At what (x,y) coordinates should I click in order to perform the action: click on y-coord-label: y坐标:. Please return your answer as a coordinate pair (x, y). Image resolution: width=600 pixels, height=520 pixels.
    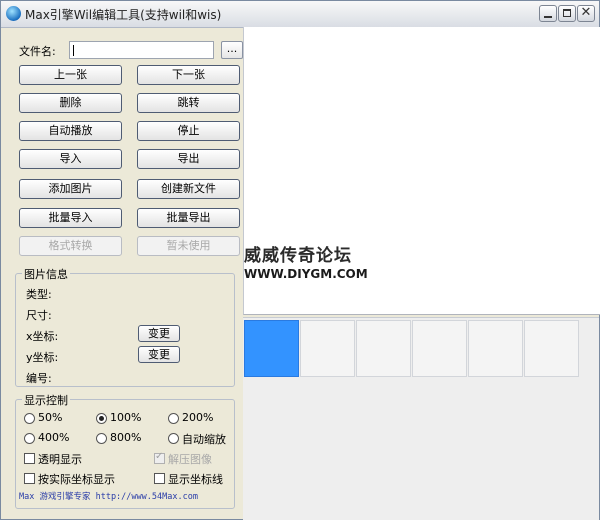
    Looking at the image, I should click on (42, 357).